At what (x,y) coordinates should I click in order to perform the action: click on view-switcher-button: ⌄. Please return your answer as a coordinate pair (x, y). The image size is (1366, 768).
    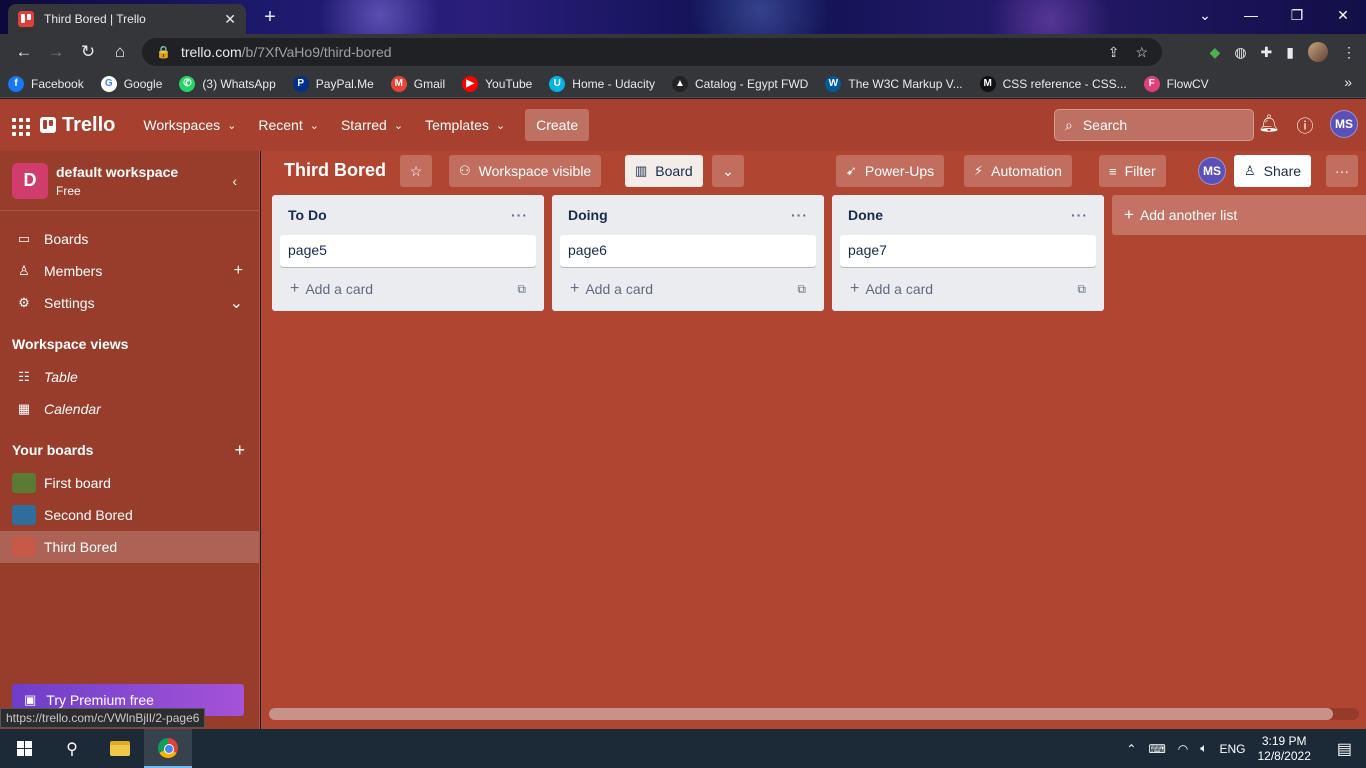
    Looking at the image, I should click on (728, 171).